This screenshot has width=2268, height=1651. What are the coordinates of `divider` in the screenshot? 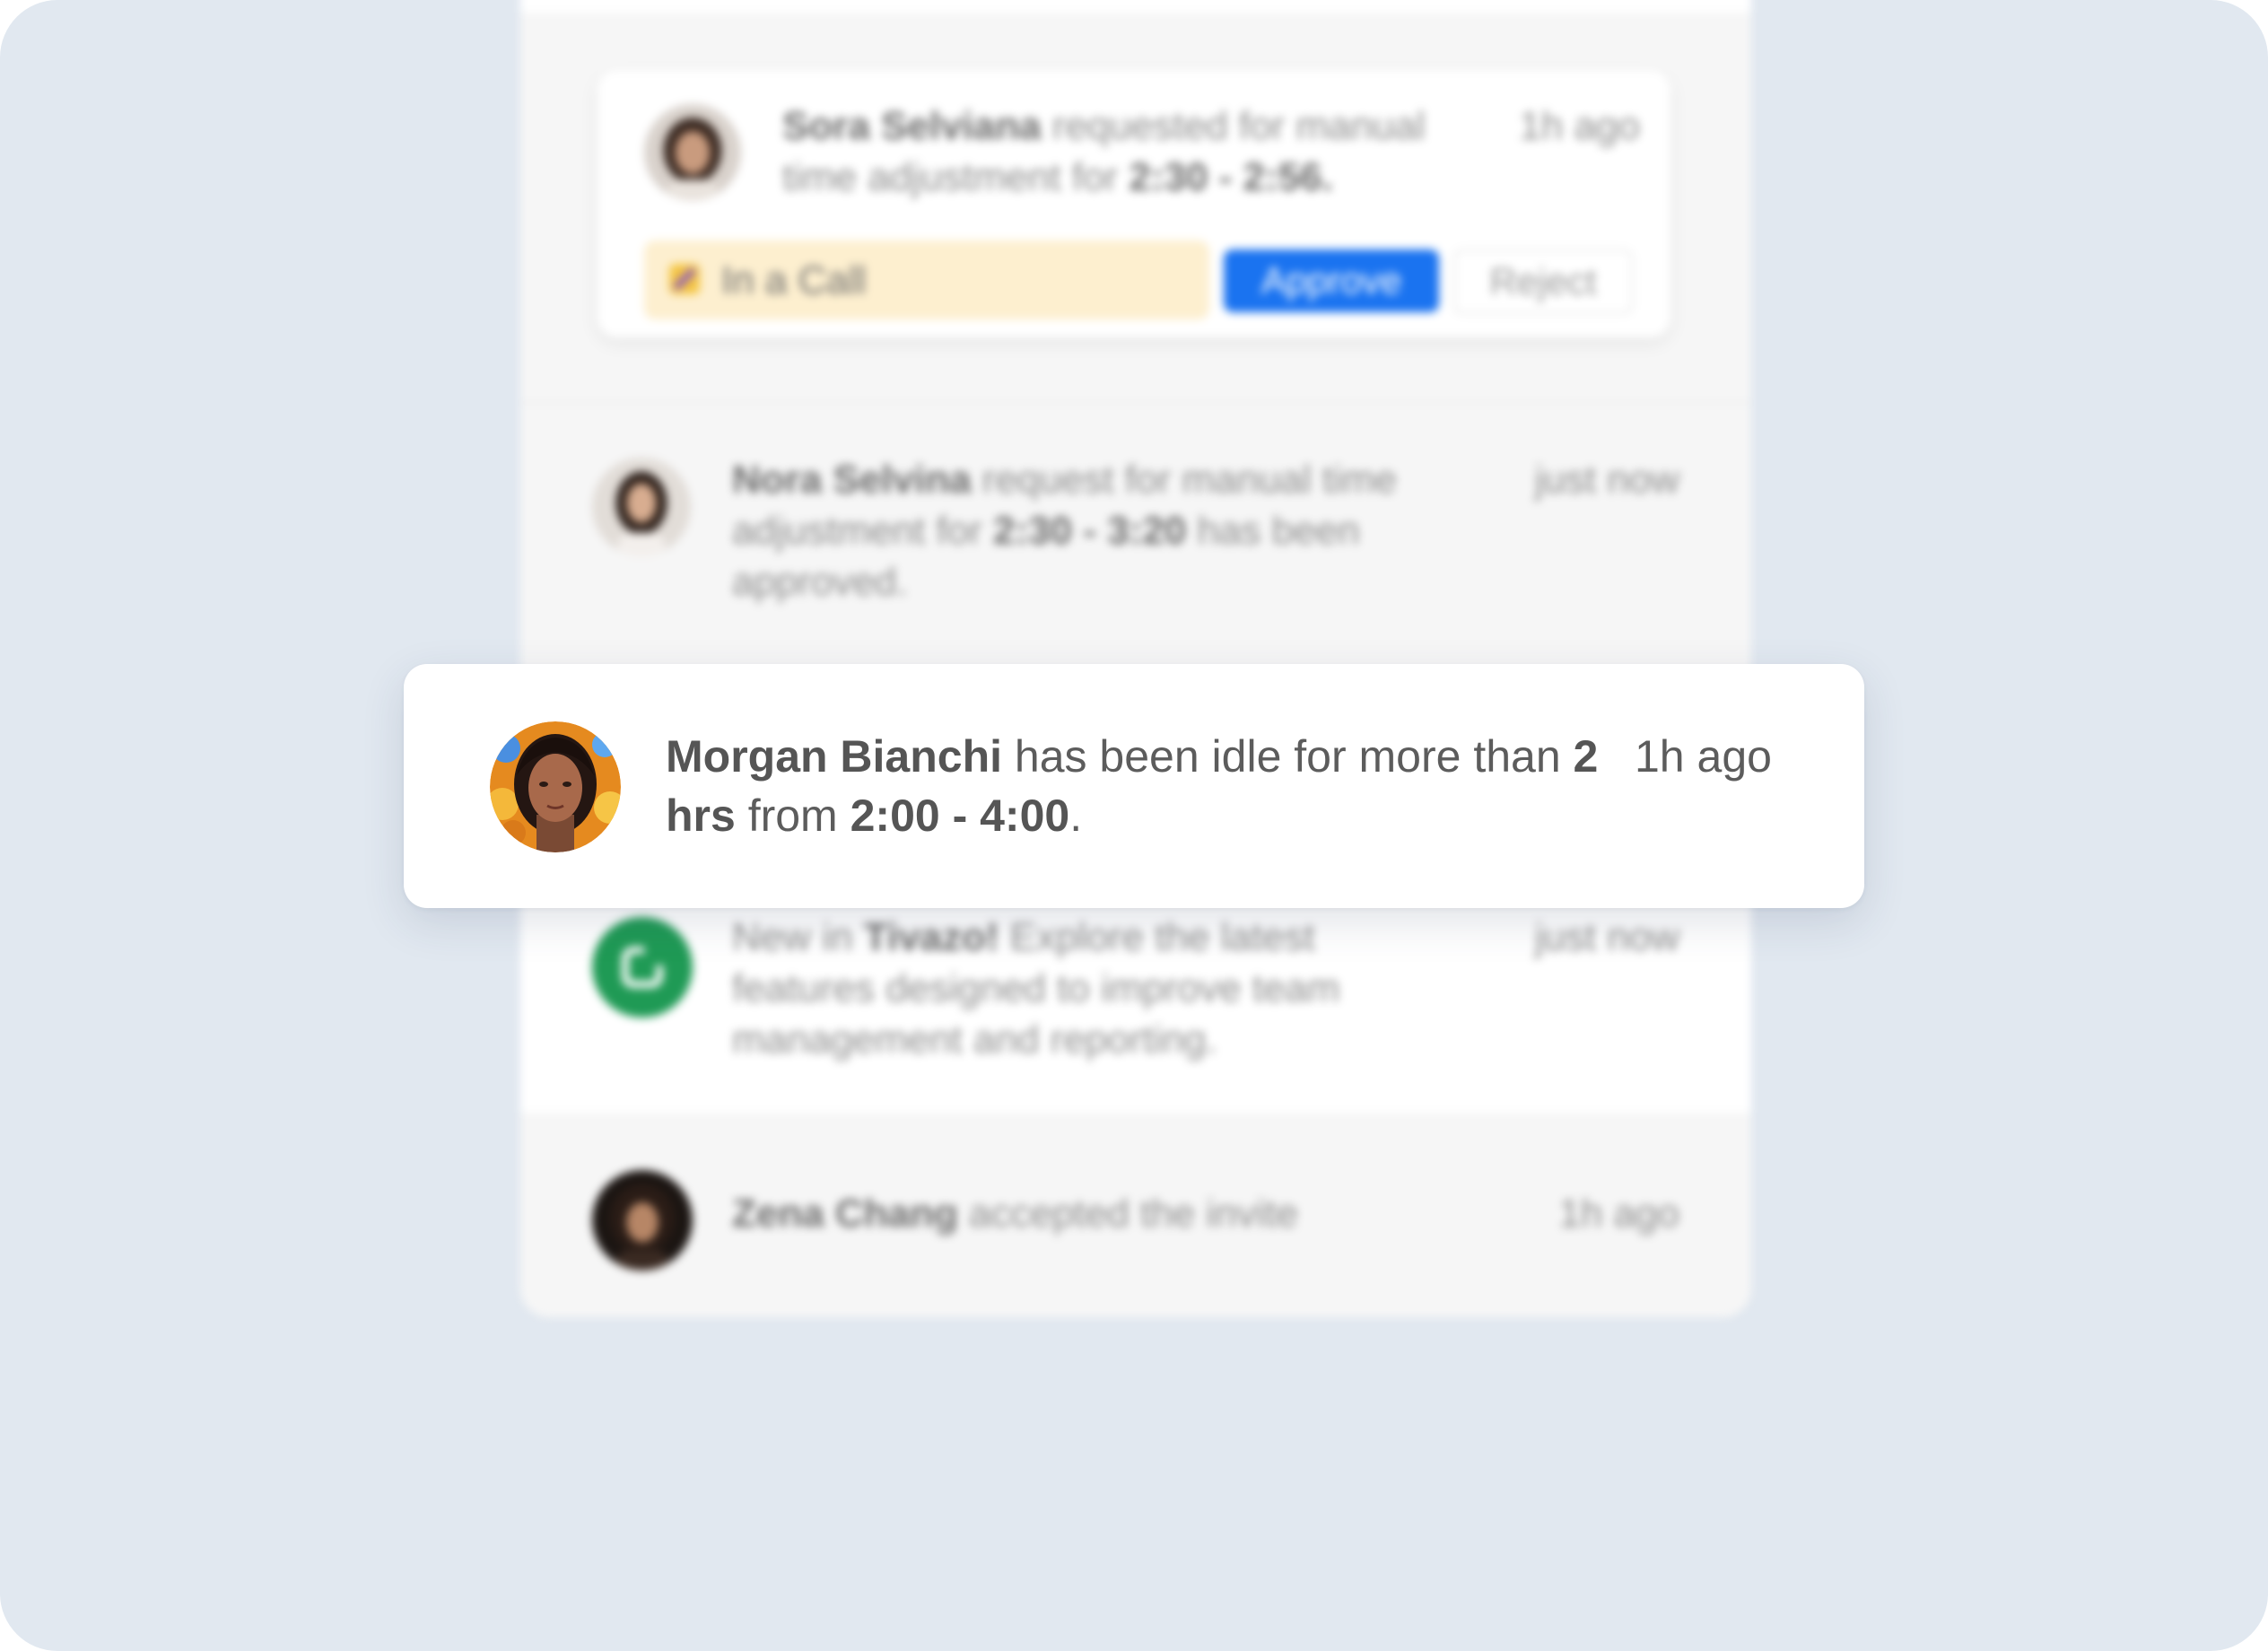 It's located at (1135, 403).